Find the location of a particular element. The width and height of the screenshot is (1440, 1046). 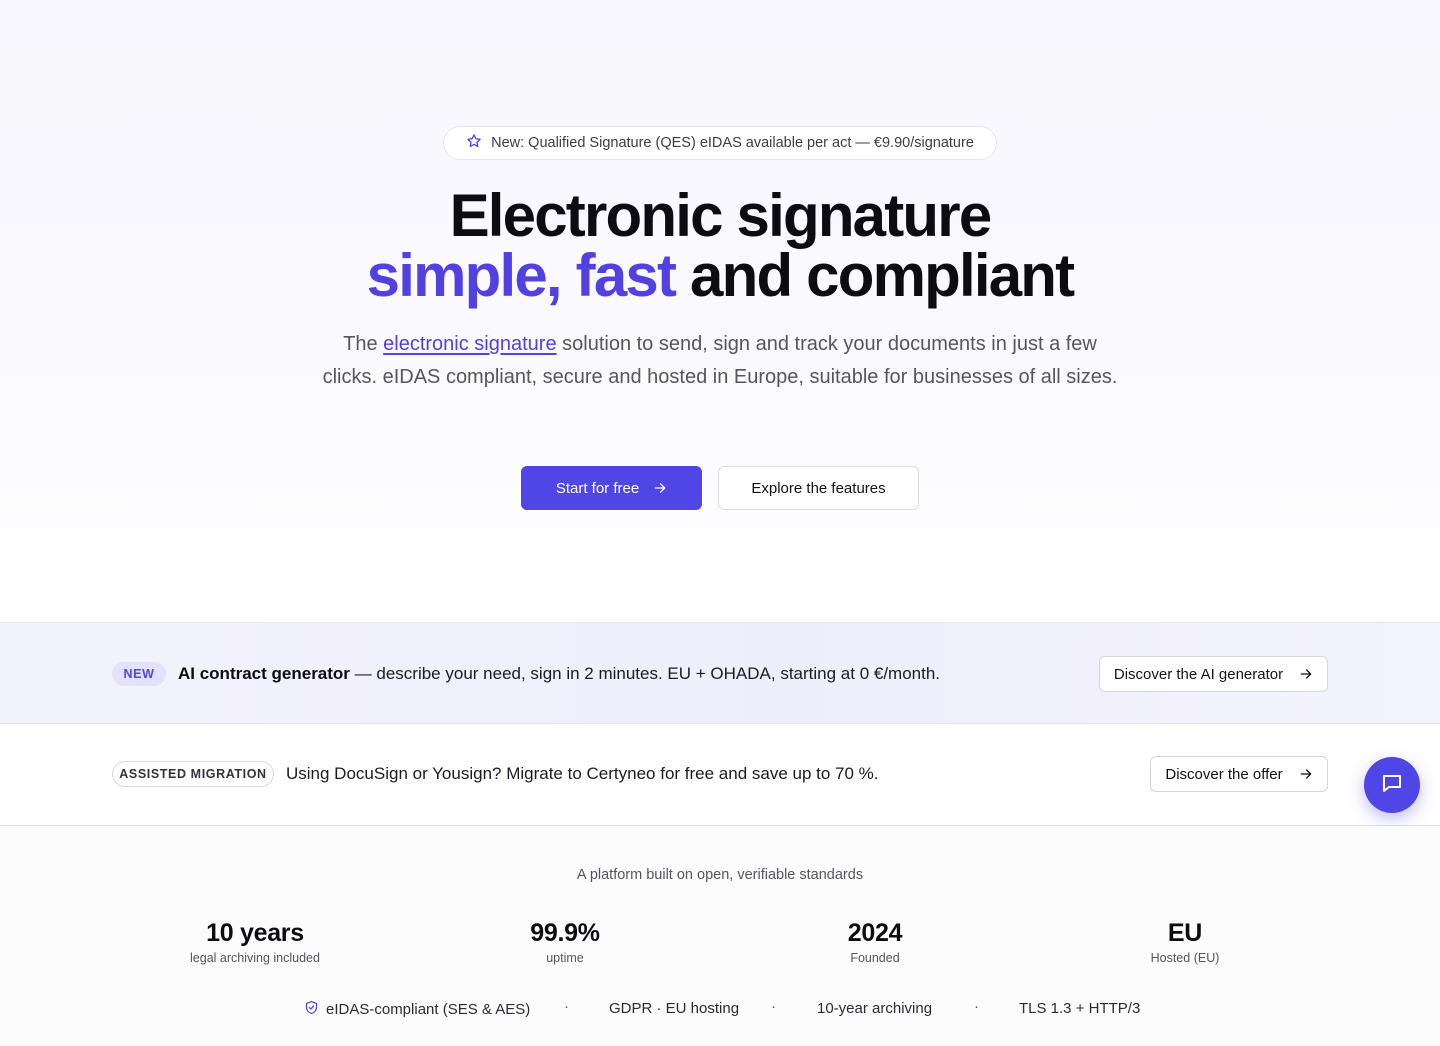

ai-banner-title: AI contract generator is located at coordinates (264, 673).